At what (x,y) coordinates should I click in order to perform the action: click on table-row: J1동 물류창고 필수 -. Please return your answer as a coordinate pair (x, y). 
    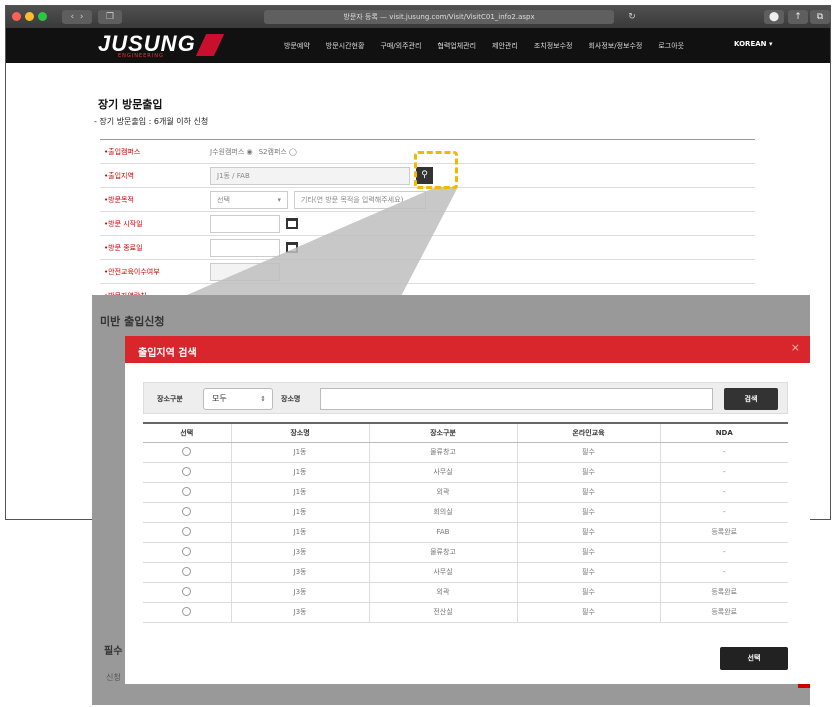
    Looking at the image, I should click on (465, 452).